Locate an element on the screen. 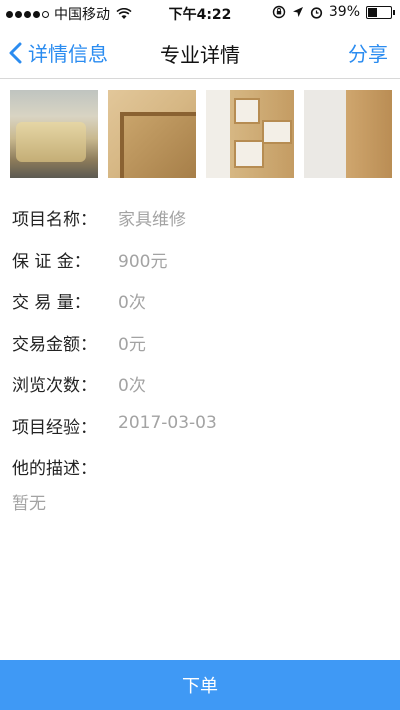  detail-value: 家具维修 is located at coordinates (152, 220).